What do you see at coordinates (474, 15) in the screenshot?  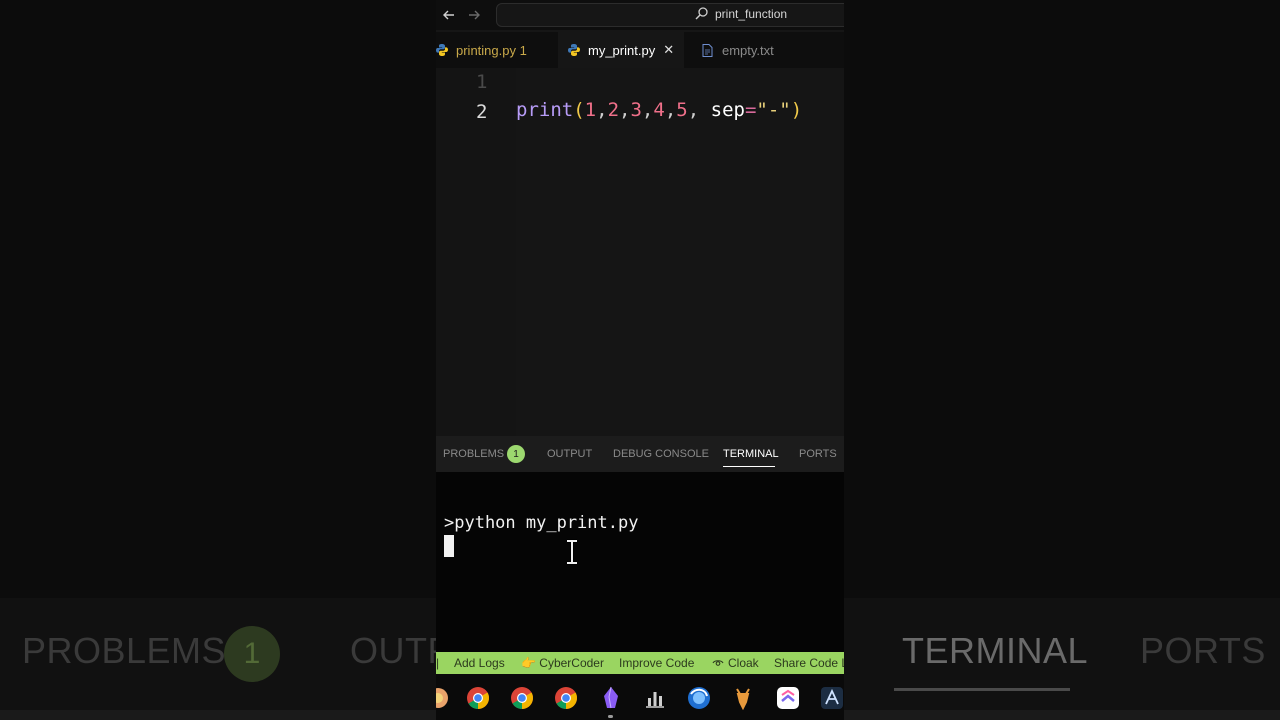 I see `arrow-right-icon` at bounding box center [474, 15].